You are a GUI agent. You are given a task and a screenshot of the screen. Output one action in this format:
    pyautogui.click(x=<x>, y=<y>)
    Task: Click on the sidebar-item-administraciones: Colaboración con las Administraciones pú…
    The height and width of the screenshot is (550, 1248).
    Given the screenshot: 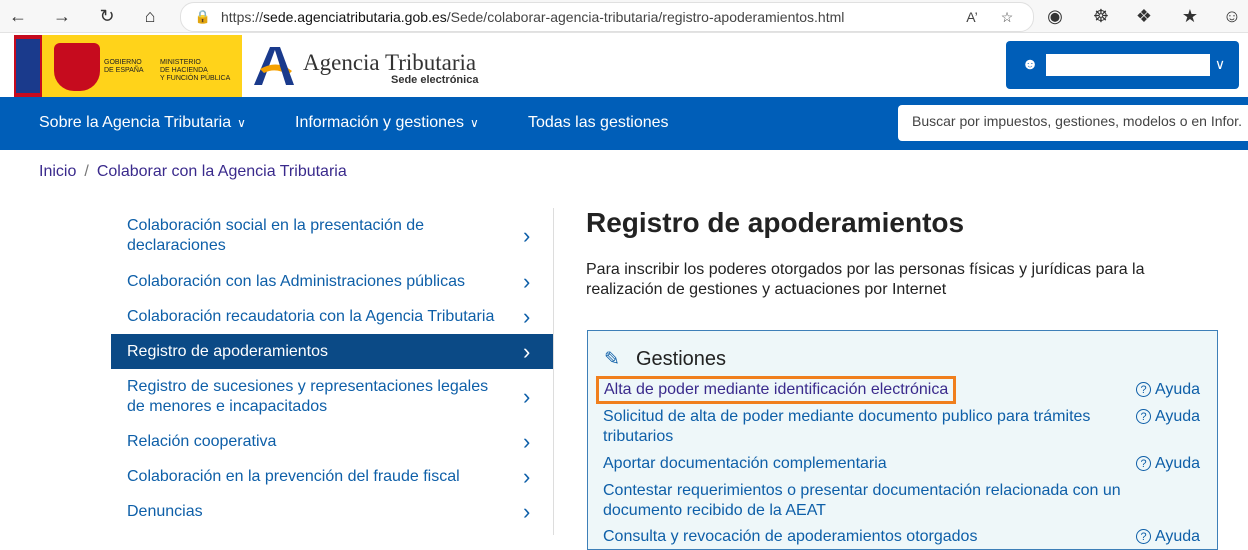 What is the action you would take?
    pyautogui.click(x=332, y=281)
    